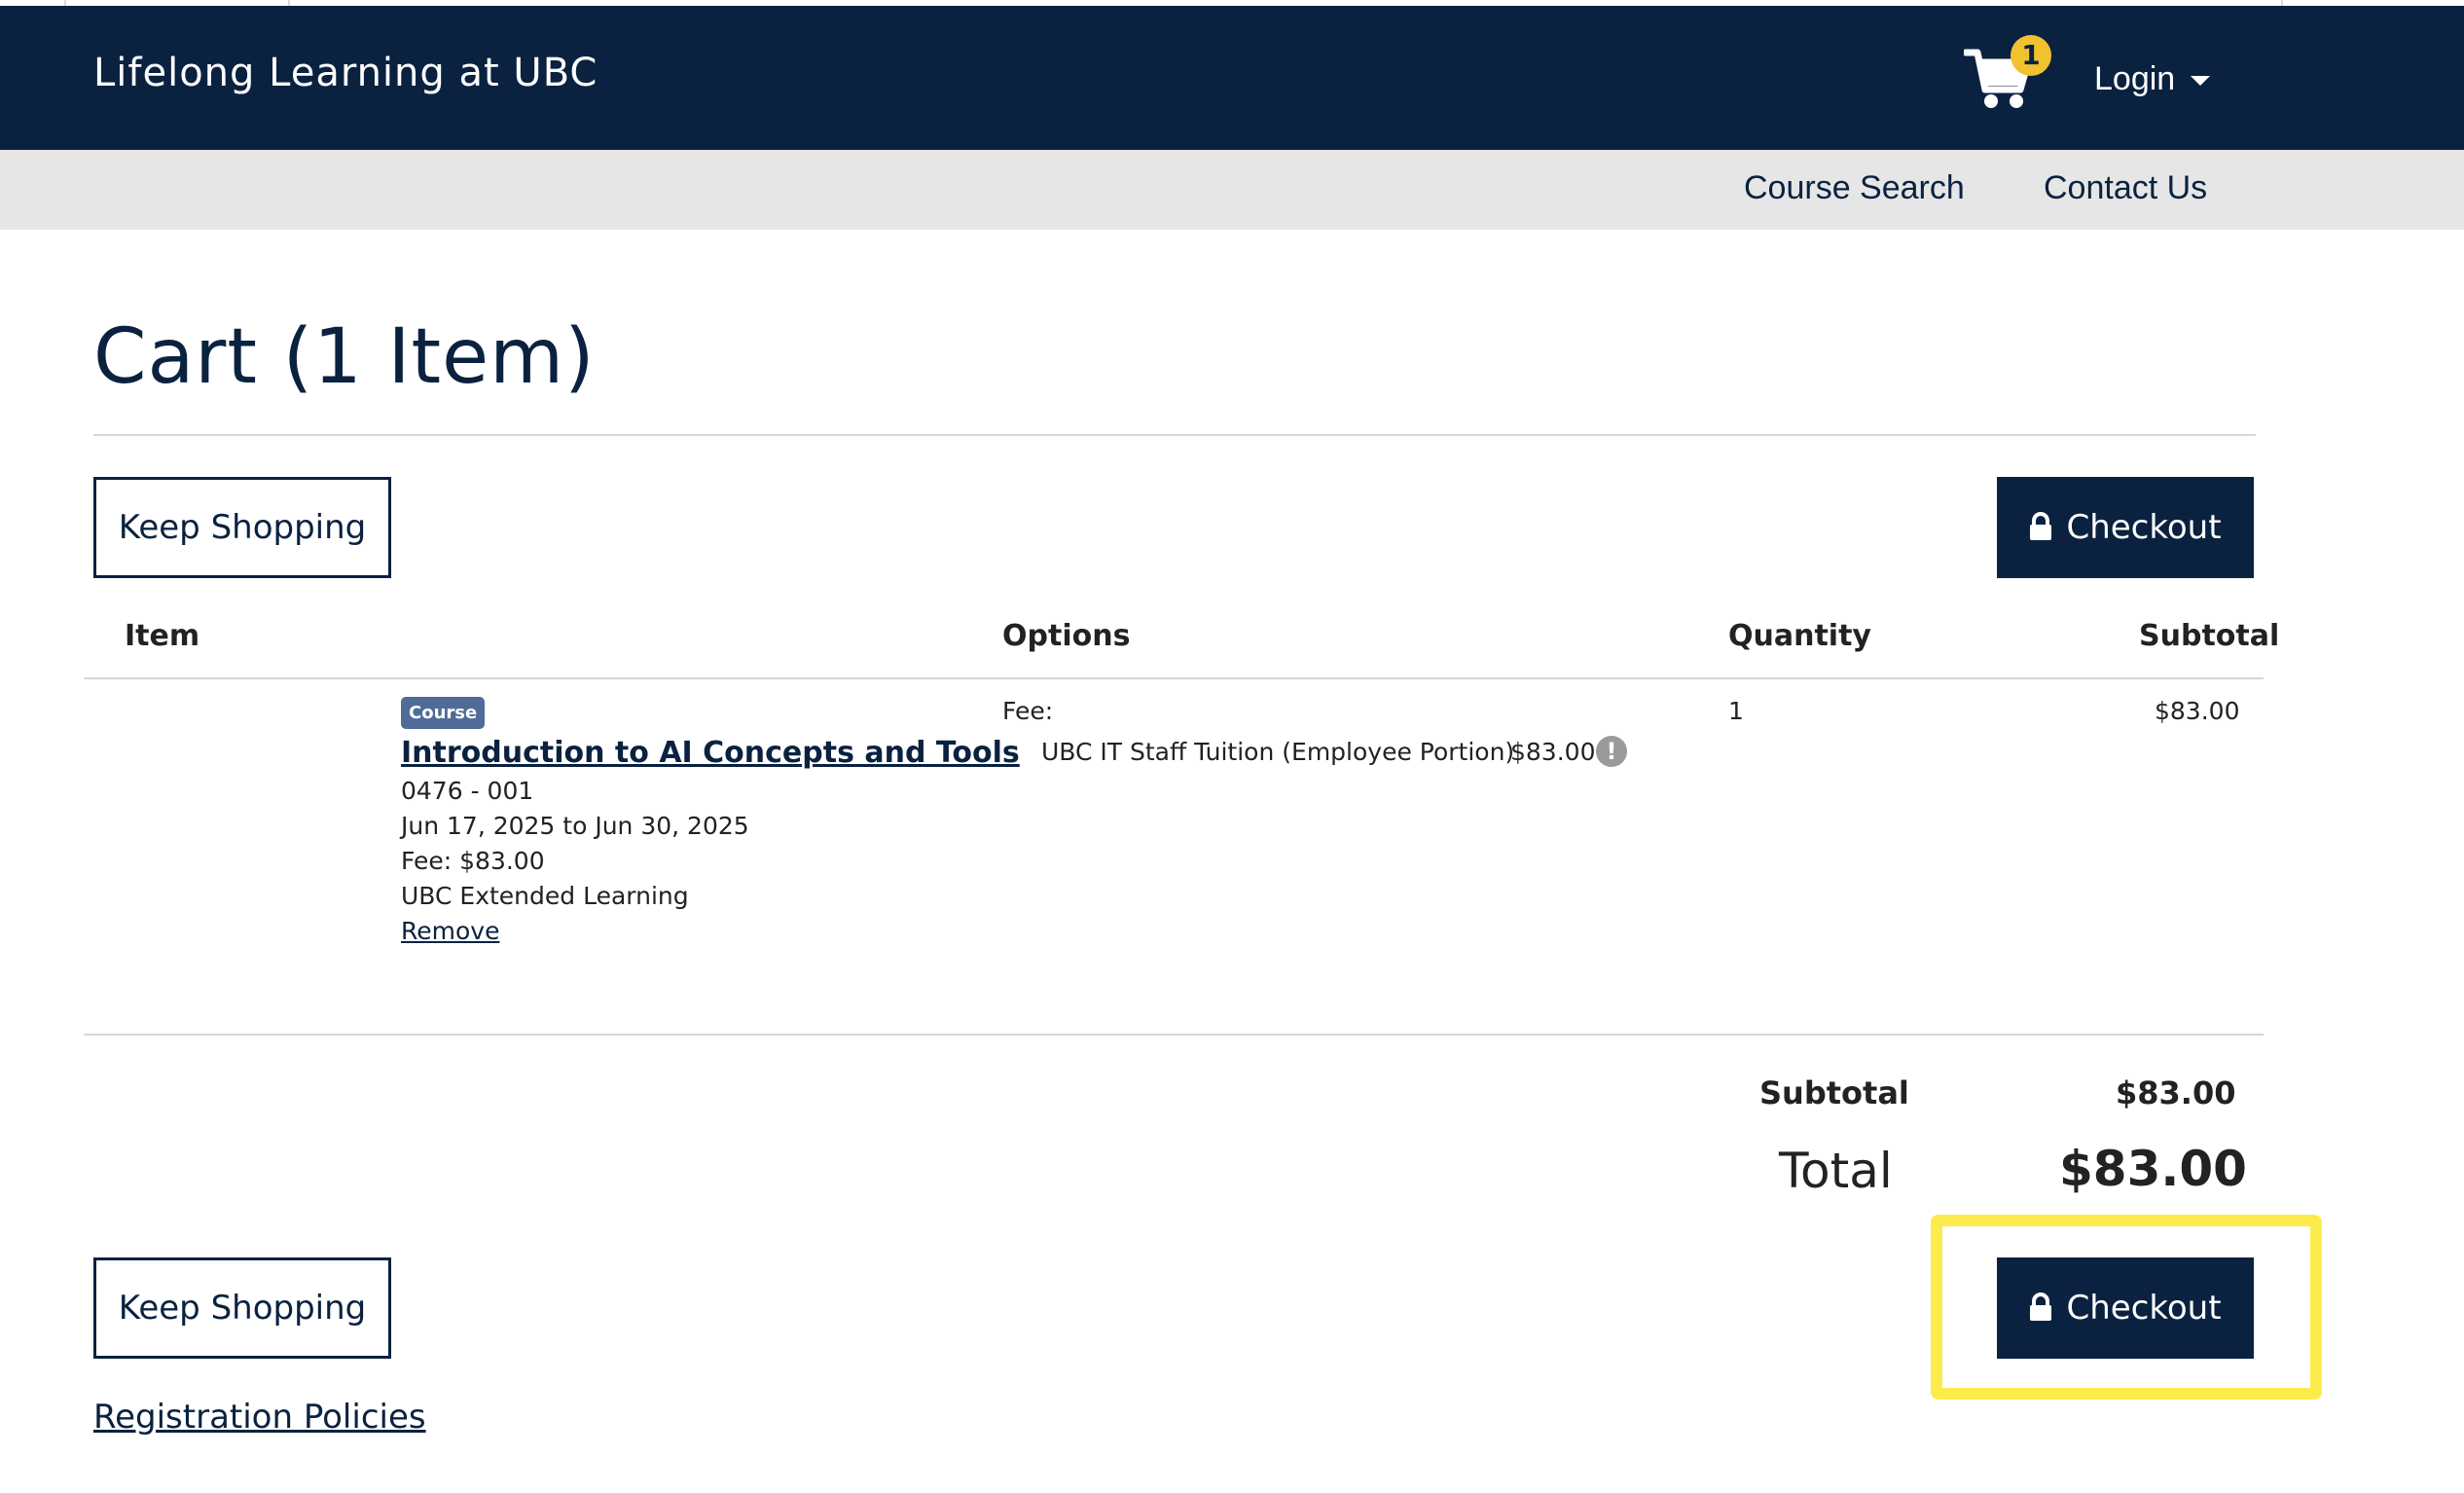  What do you see at coordinates (450, 931) in the screenshot?
I see `remove-link: Remove` at bounding box center [450, 931].